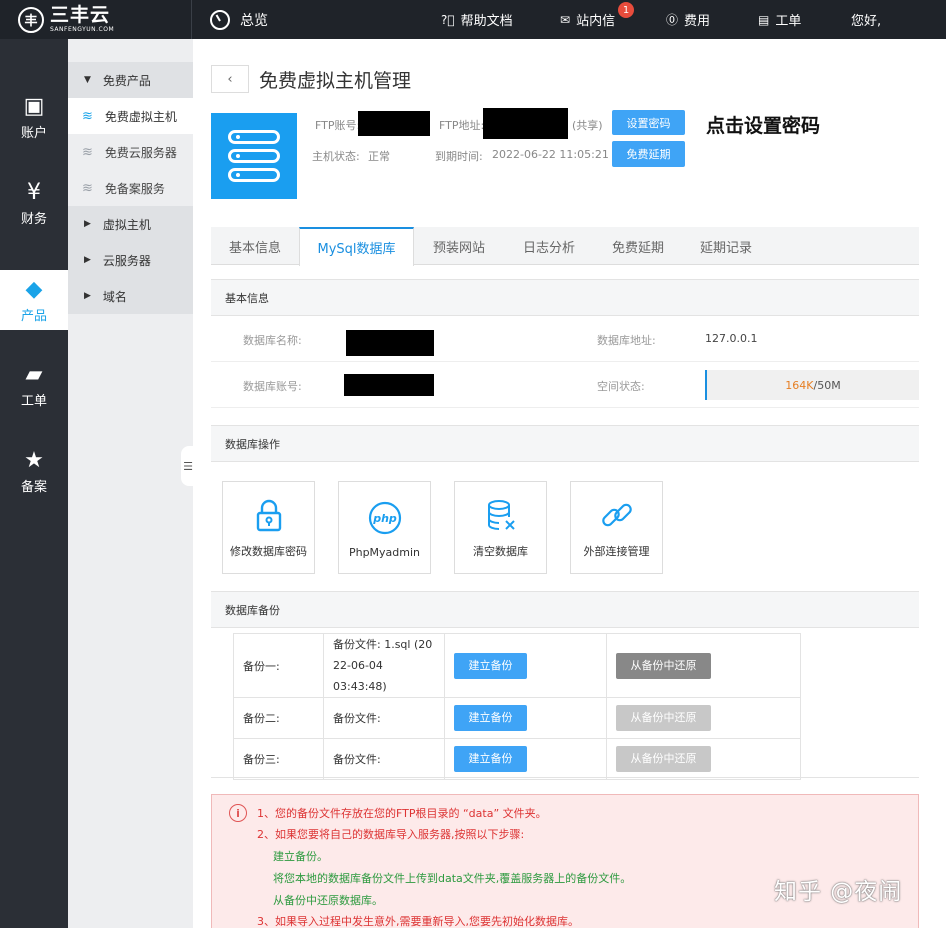  Describe the element at coordinates (672, 20) in the screenshot. I see `yen-circle-icon: ⓪` at that location.